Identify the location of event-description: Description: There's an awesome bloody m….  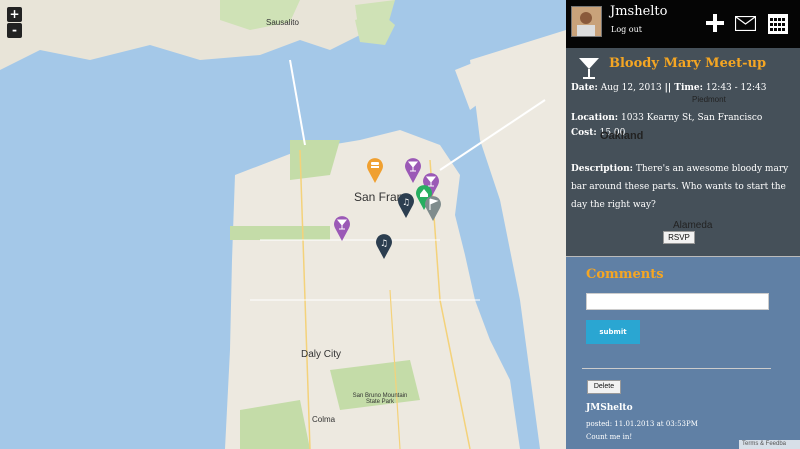
(682, 187).